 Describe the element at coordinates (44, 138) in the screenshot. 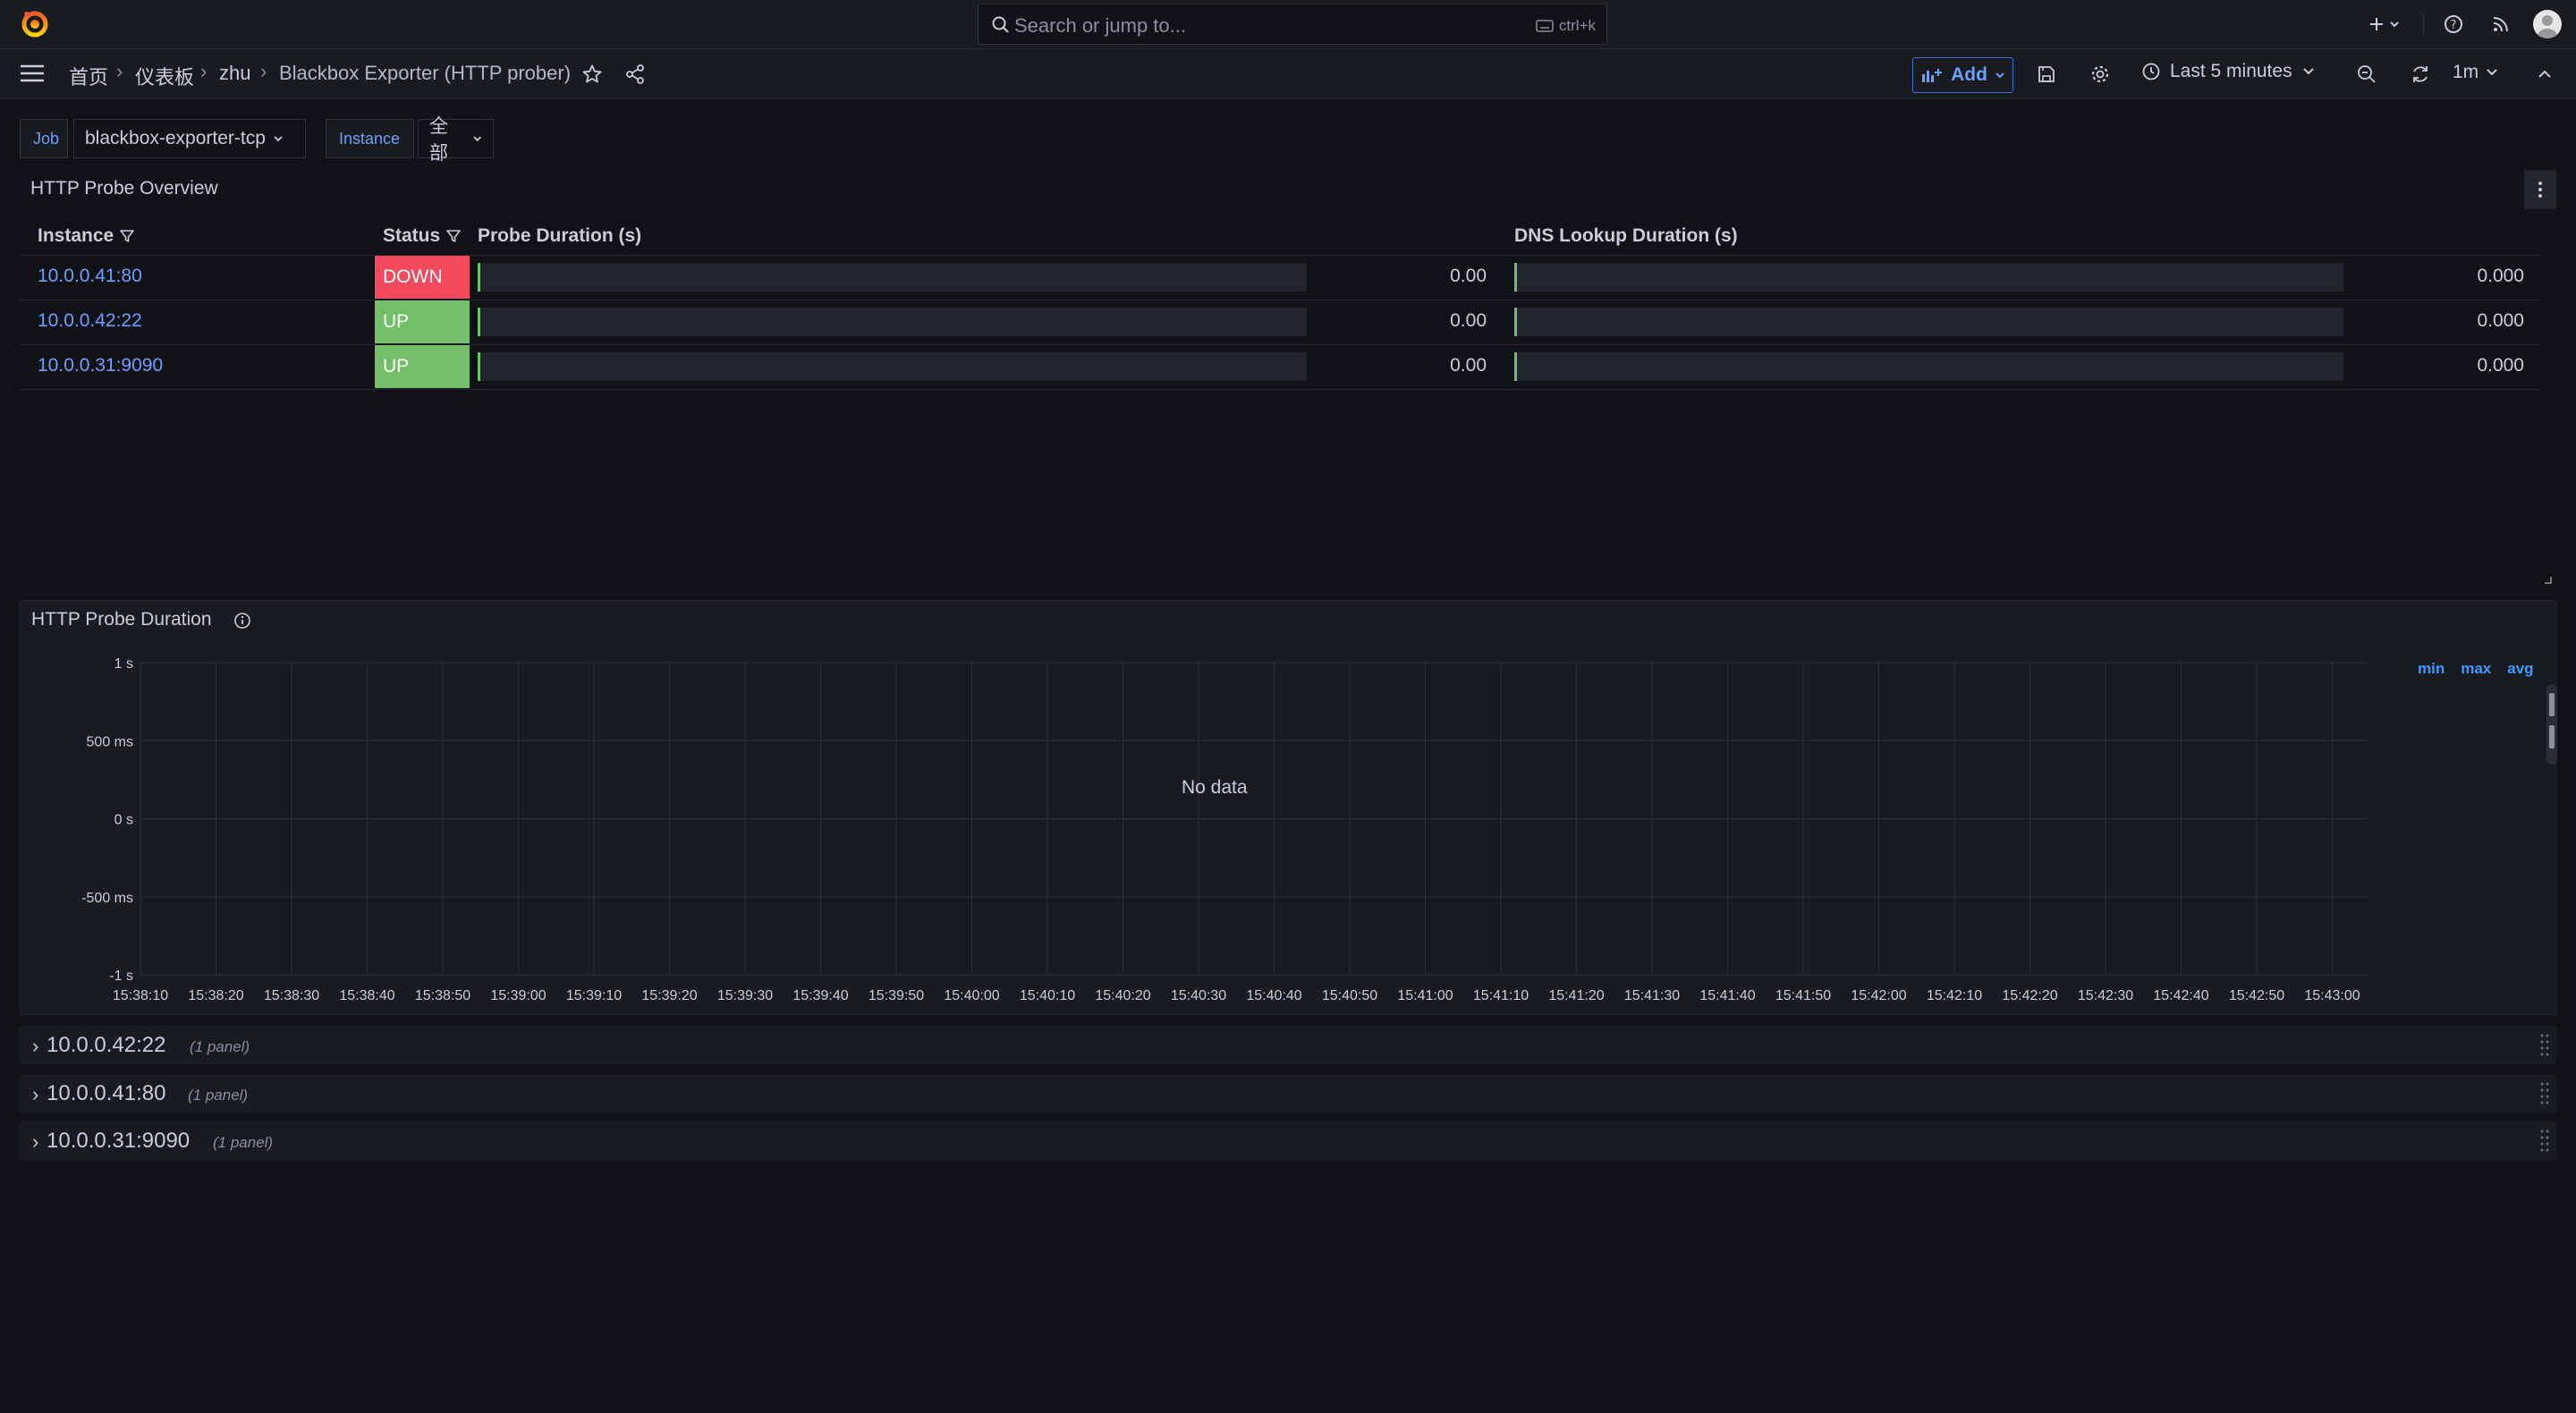

I see `job-variable-label: Job` at that location.